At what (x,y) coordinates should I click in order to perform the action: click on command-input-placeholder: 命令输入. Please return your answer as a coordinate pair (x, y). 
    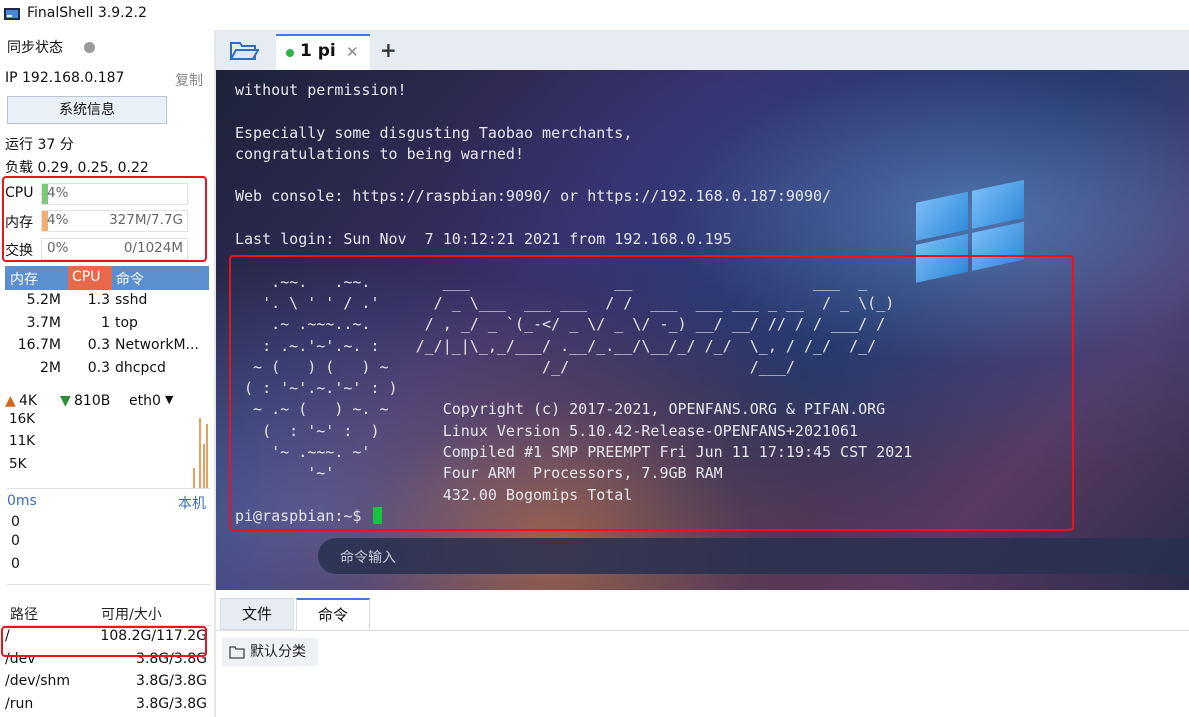
    Looking at the image, I should click on (368, 558).